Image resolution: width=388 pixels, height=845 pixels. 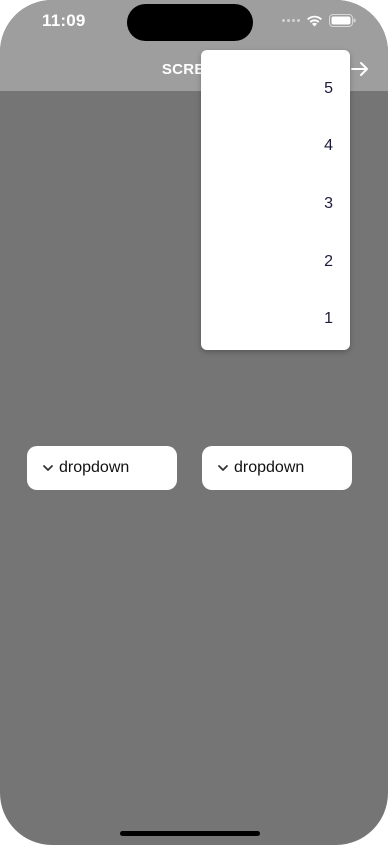 What do you see at coordinates (190, 833) in the screenshot?
I see `home-indicator` at bounding box center [190, 833].